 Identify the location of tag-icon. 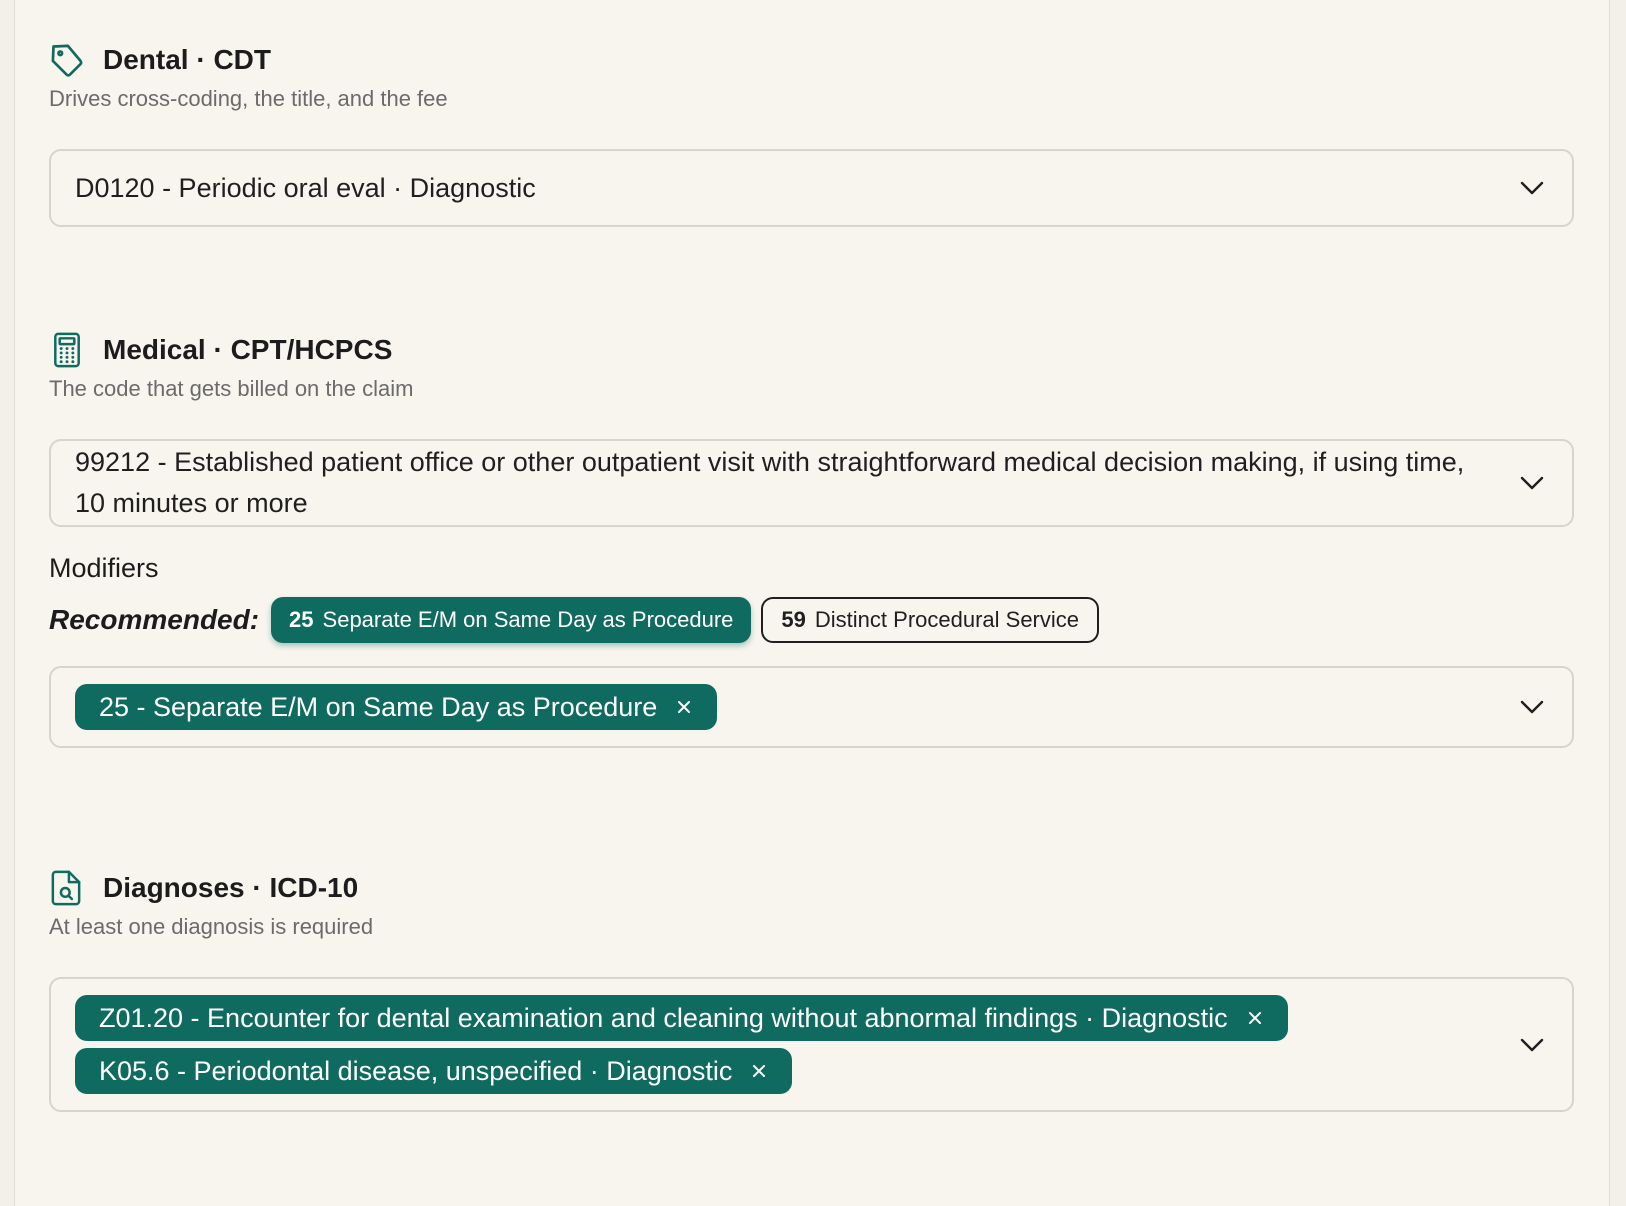
(69, 60).